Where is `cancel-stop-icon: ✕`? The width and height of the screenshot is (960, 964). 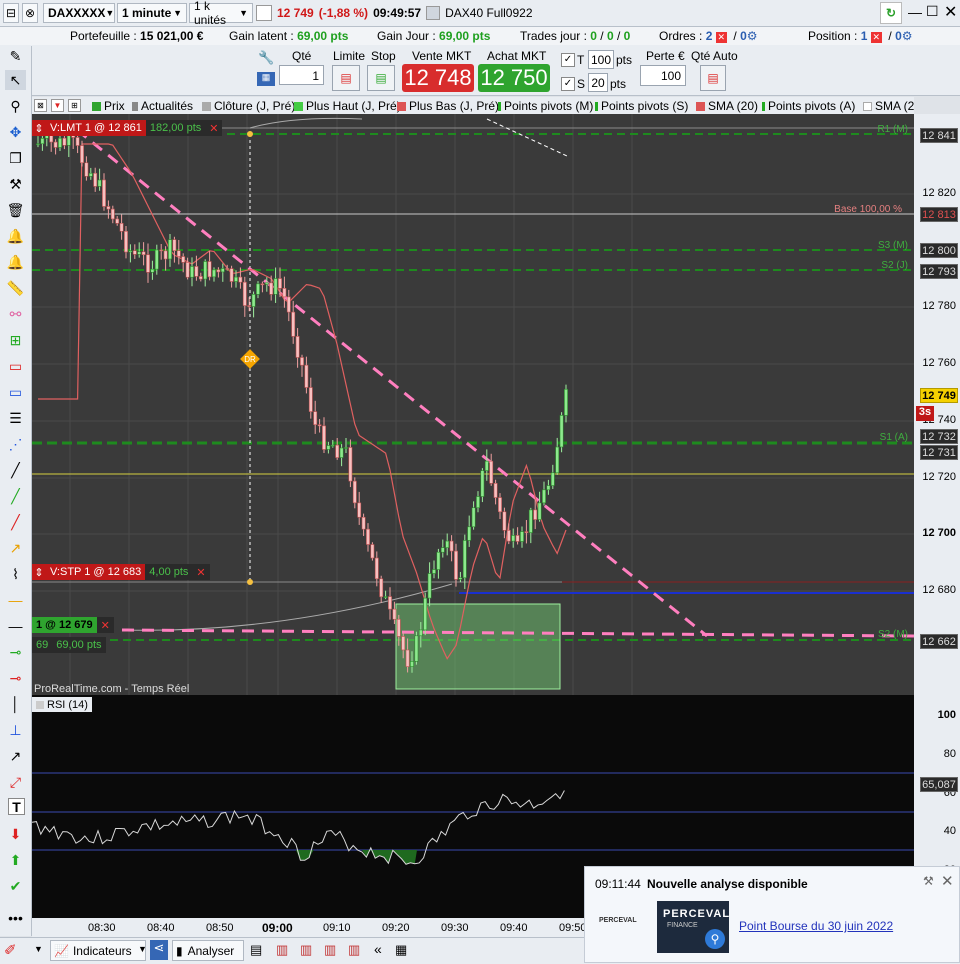 cancel-stop-icon: ✕ is located at coordinates (201, 572).